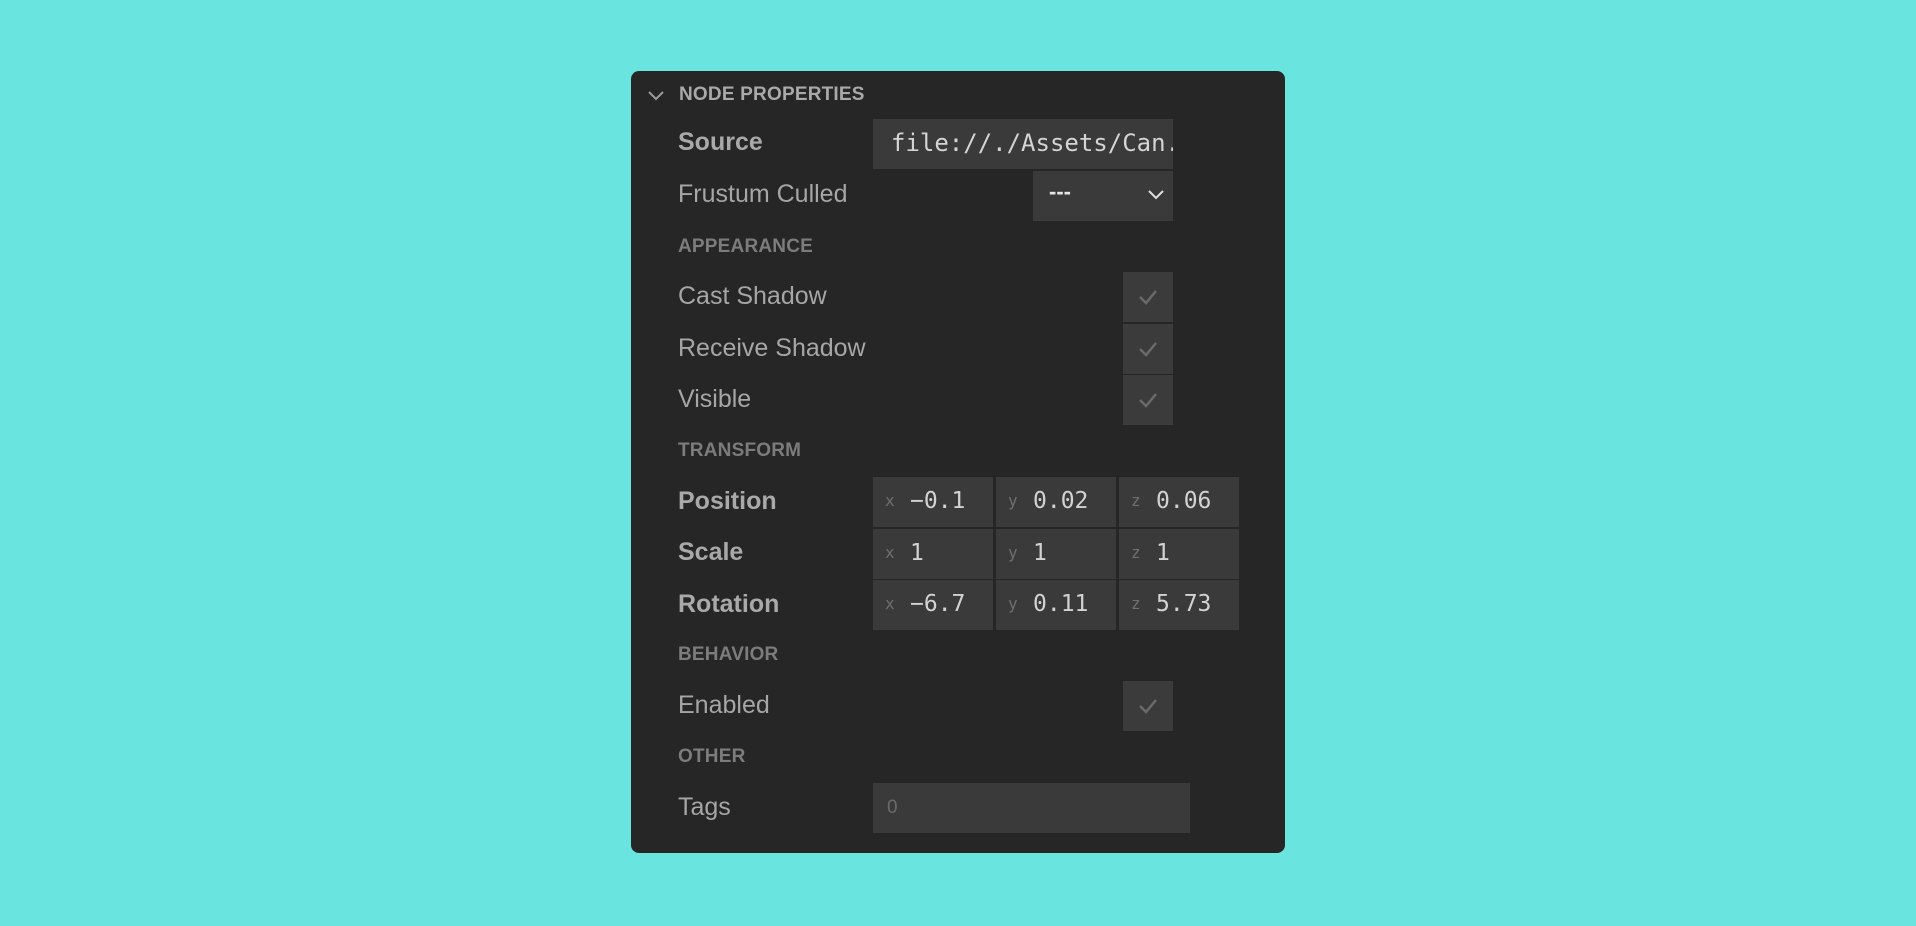 This screenshot has height=926, width=1916. I want to click on position-x-value: −0.1, so click(938, 501).